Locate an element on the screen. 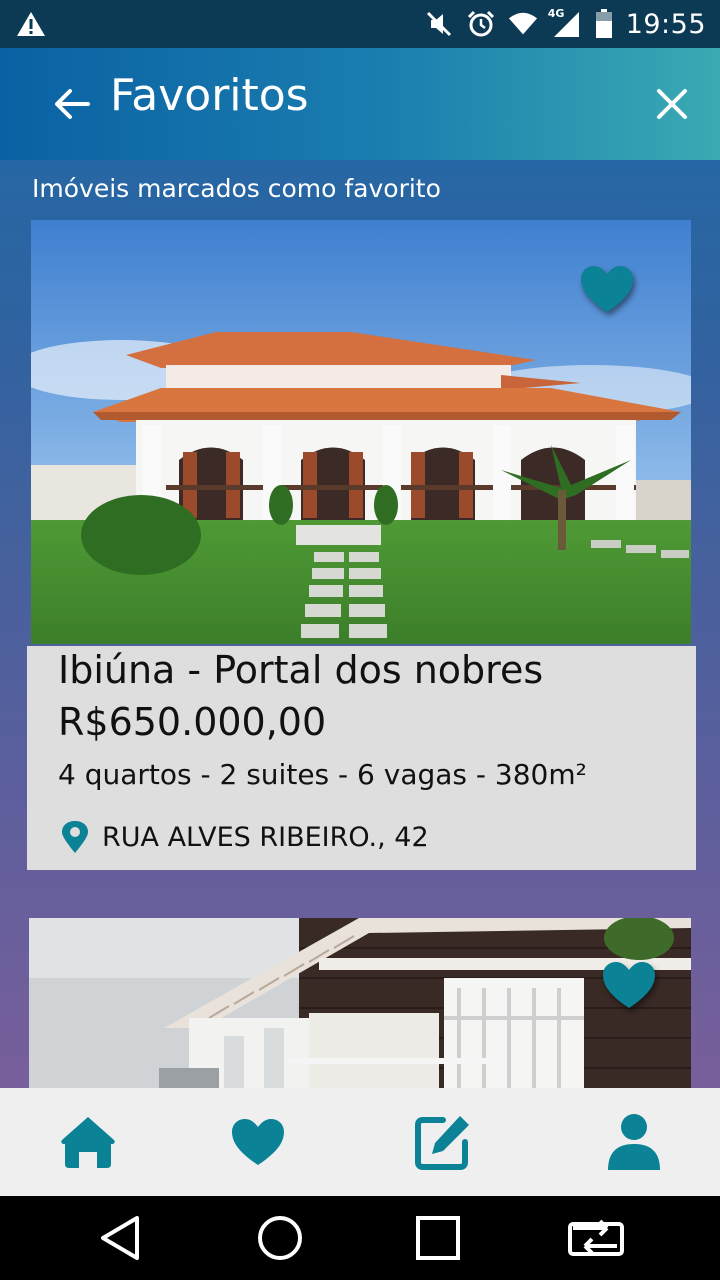 The image size is (720, 1280). system-home-button is located at coordinates (280, 1238).